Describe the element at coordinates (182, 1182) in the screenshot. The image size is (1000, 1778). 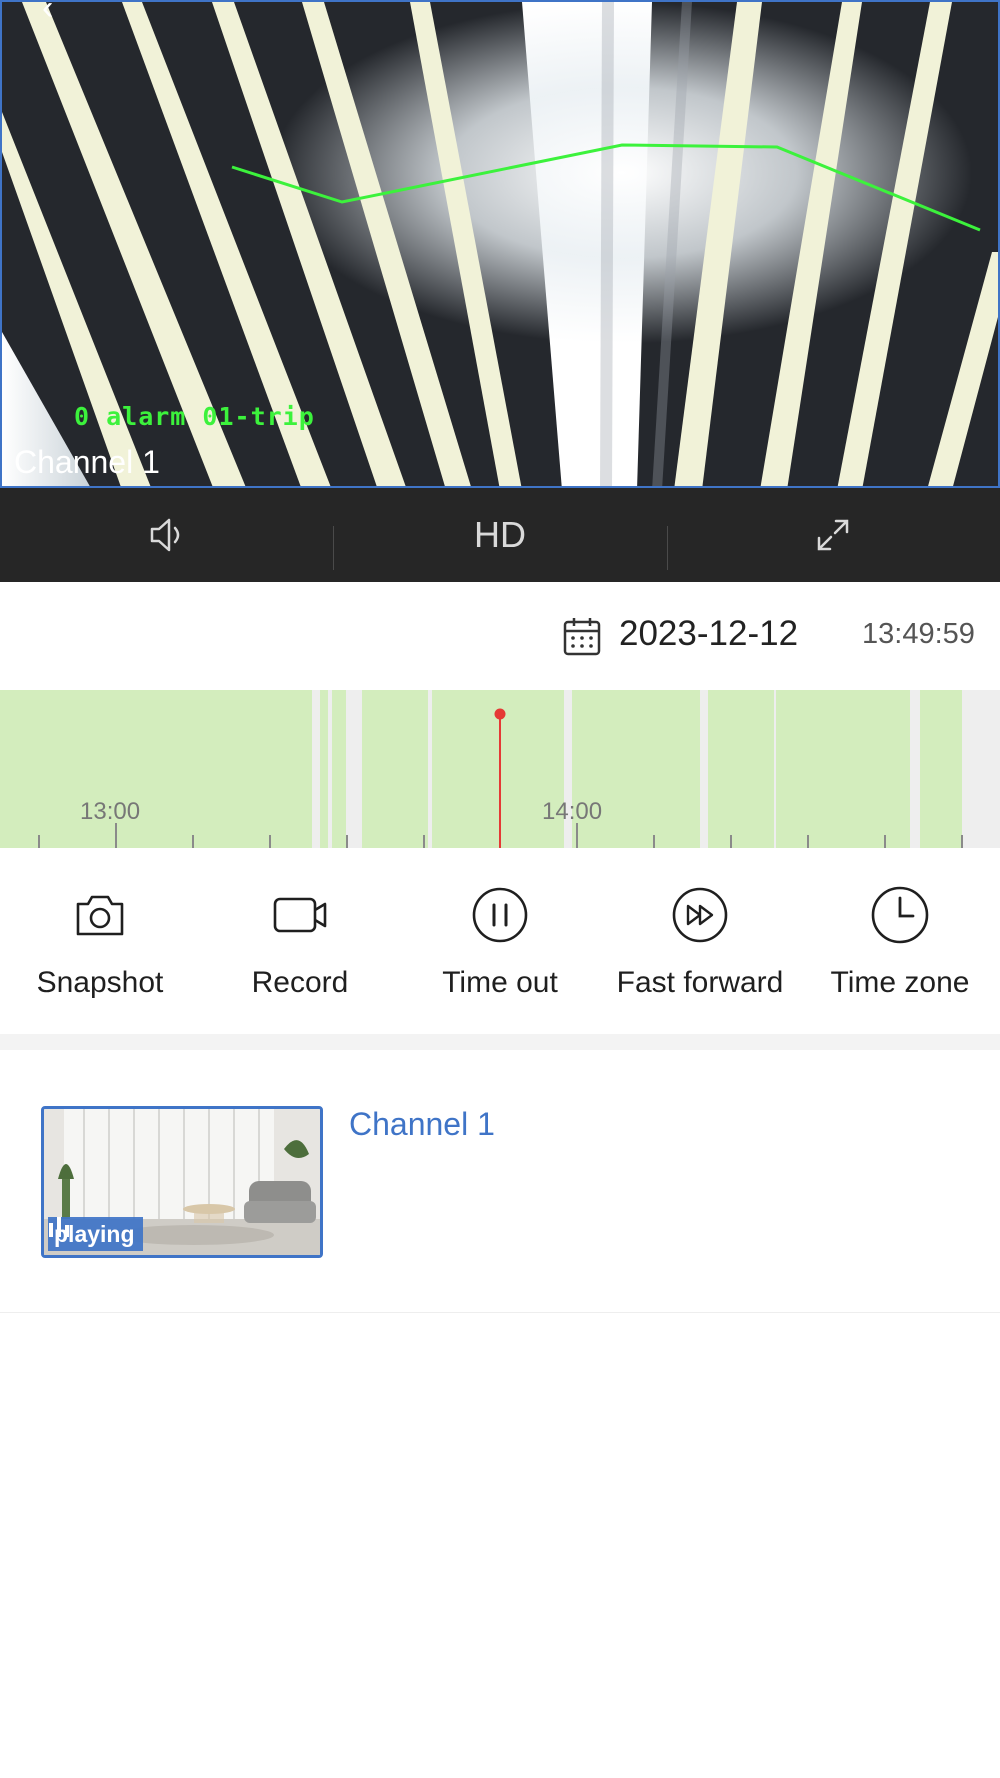
I see `channel-thumbnail: playing` at that location.